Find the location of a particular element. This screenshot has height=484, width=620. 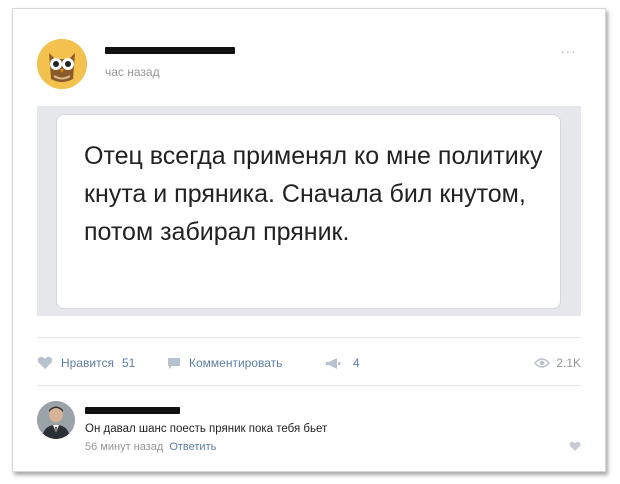

comment-timestamp: 56 минут назад is located at coordinates (124, 447).